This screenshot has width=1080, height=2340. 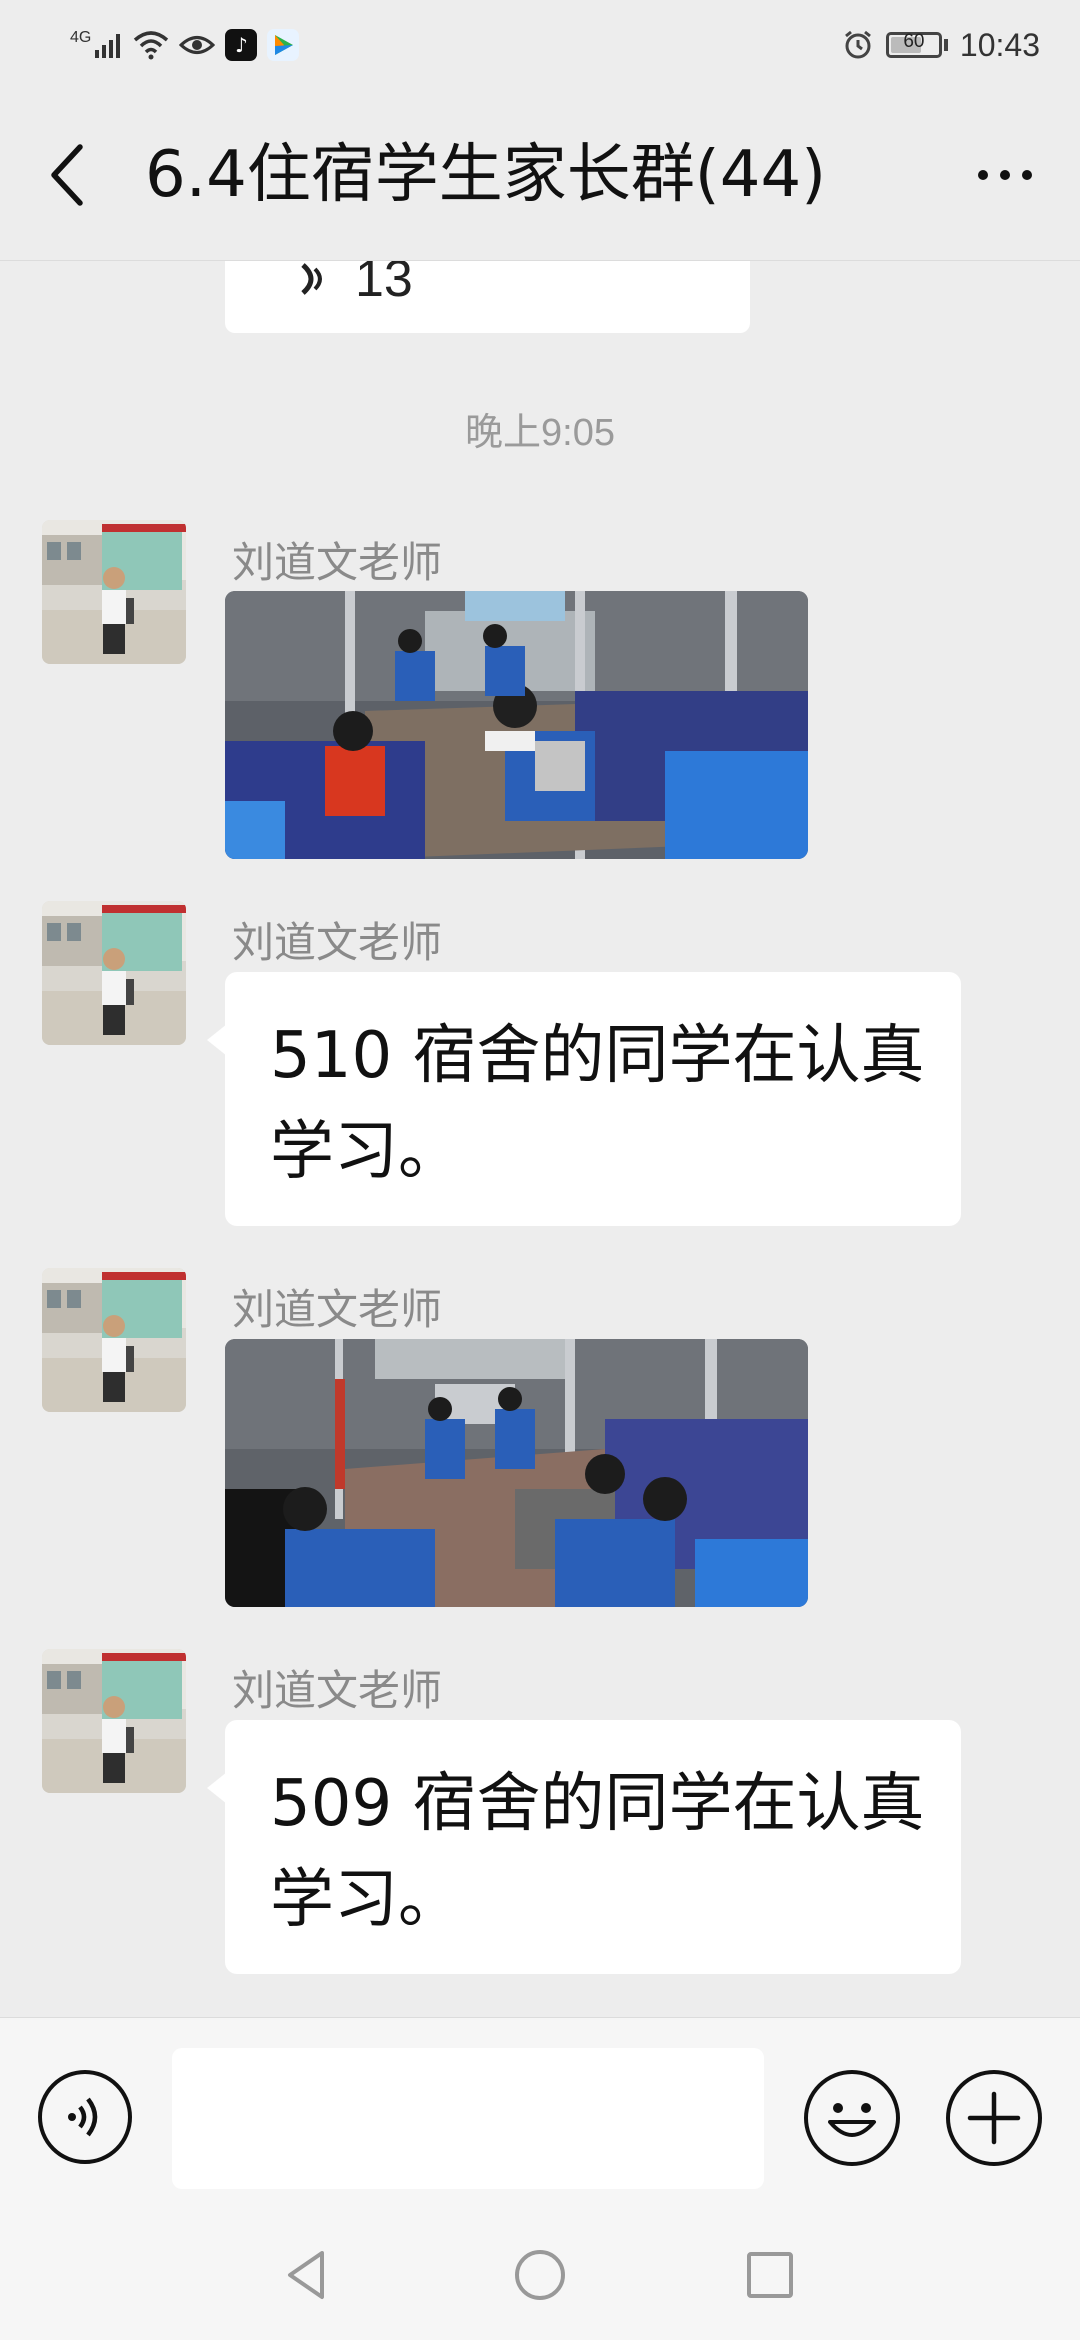 I want to click on status-right: 60 10:43, so click(x=941, y=45).